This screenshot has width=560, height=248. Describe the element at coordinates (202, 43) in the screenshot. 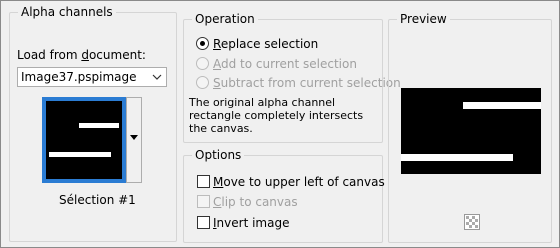

I see `replace-selection-radio` at that location.